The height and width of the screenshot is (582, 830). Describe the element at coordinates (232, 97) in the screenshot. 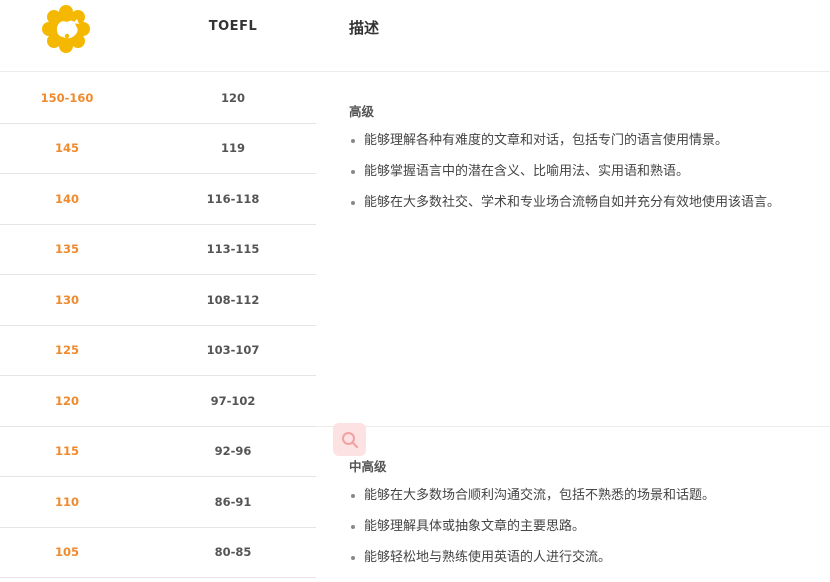

I see `toefl-cell: 120` at that location.